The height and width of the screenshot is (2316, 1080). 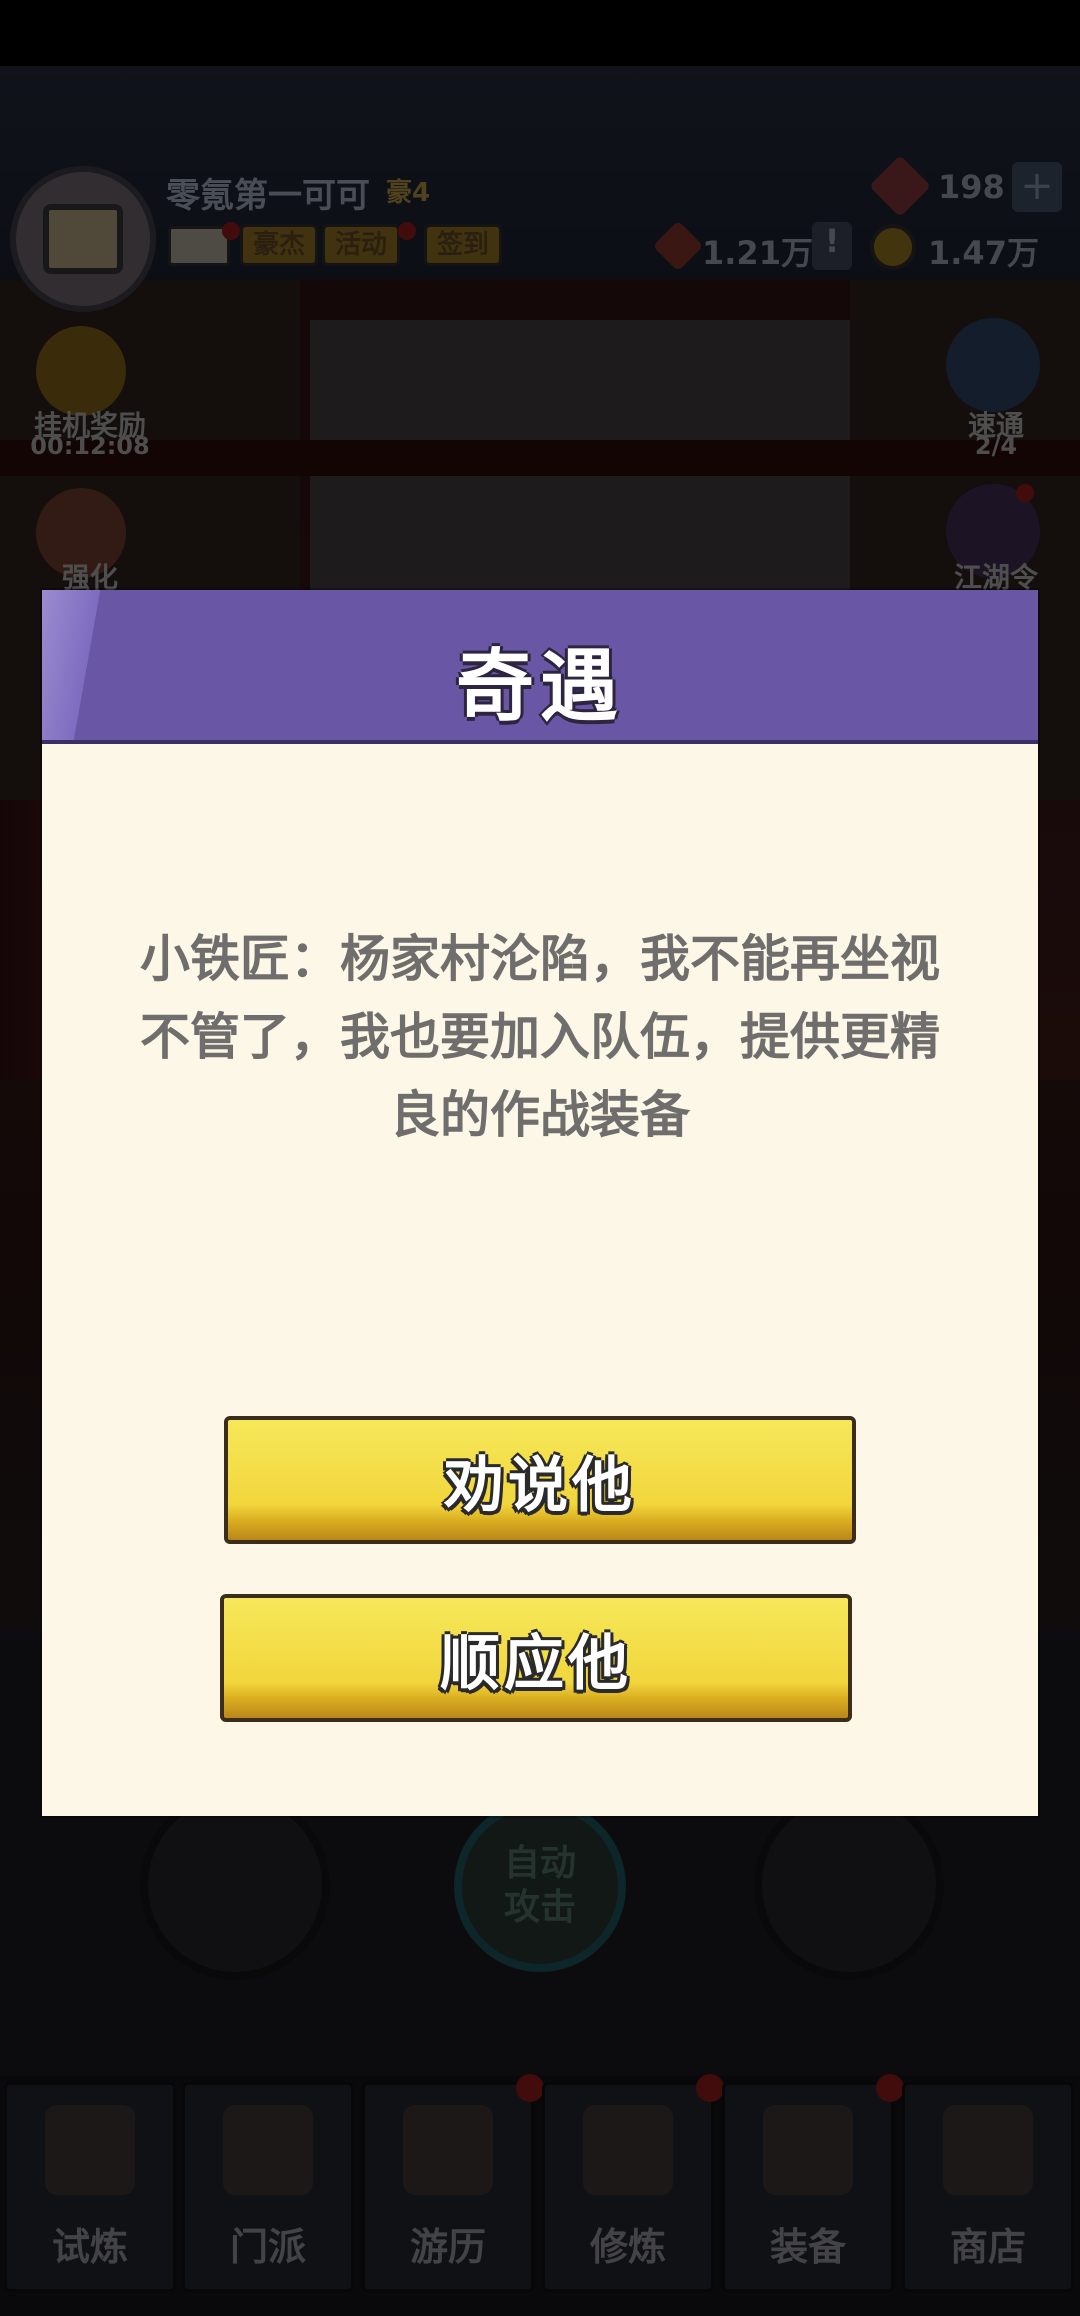 I want to click on dialog-header: 奇遇, so click(x=540, y=667).